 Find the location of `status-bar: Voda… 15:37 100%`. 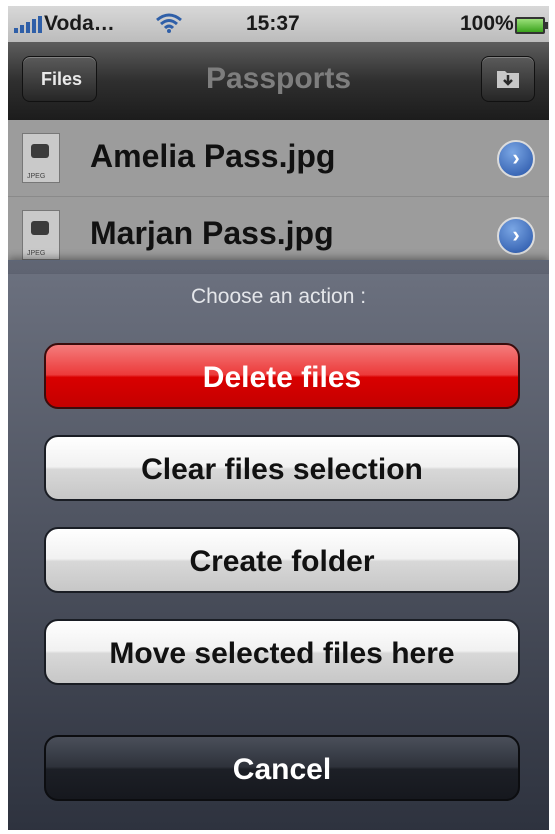

status-bar: Voda… 15:37 100% is located at coordinates (278, 24).